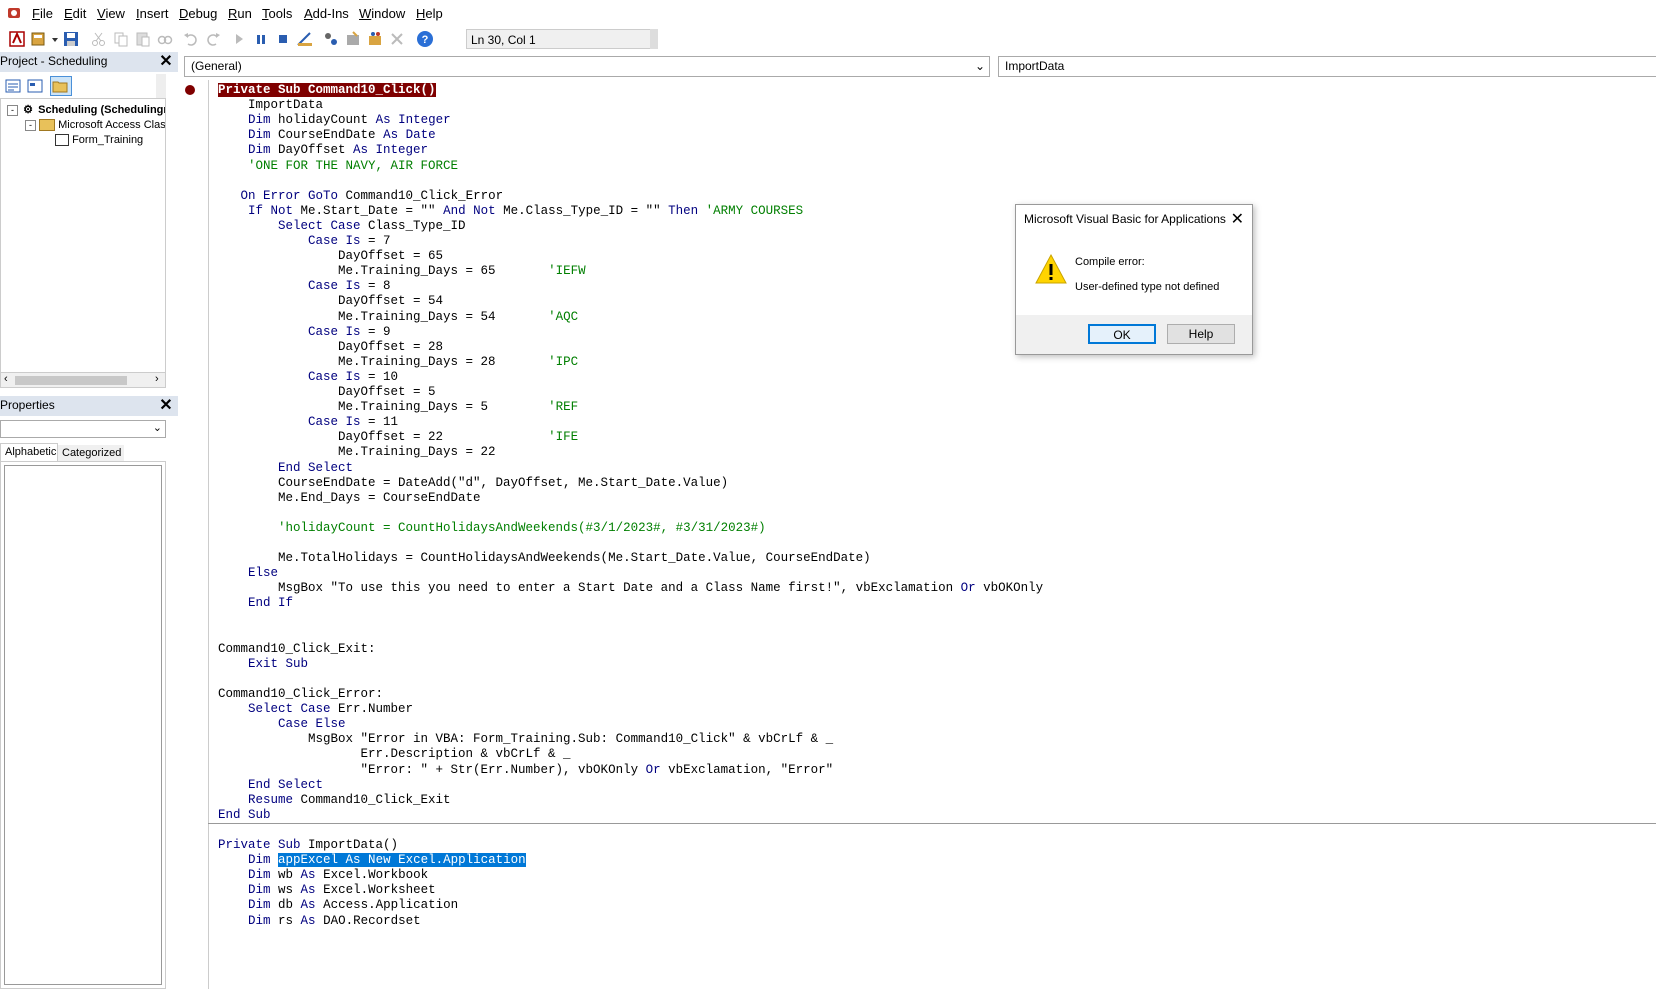 The width and height of the screenshot is (1656, 989). Describe the element at coordinates (327, 890) in the screenshot. I see `code-line: Dim ws As Excel.Worksheet` at that location.